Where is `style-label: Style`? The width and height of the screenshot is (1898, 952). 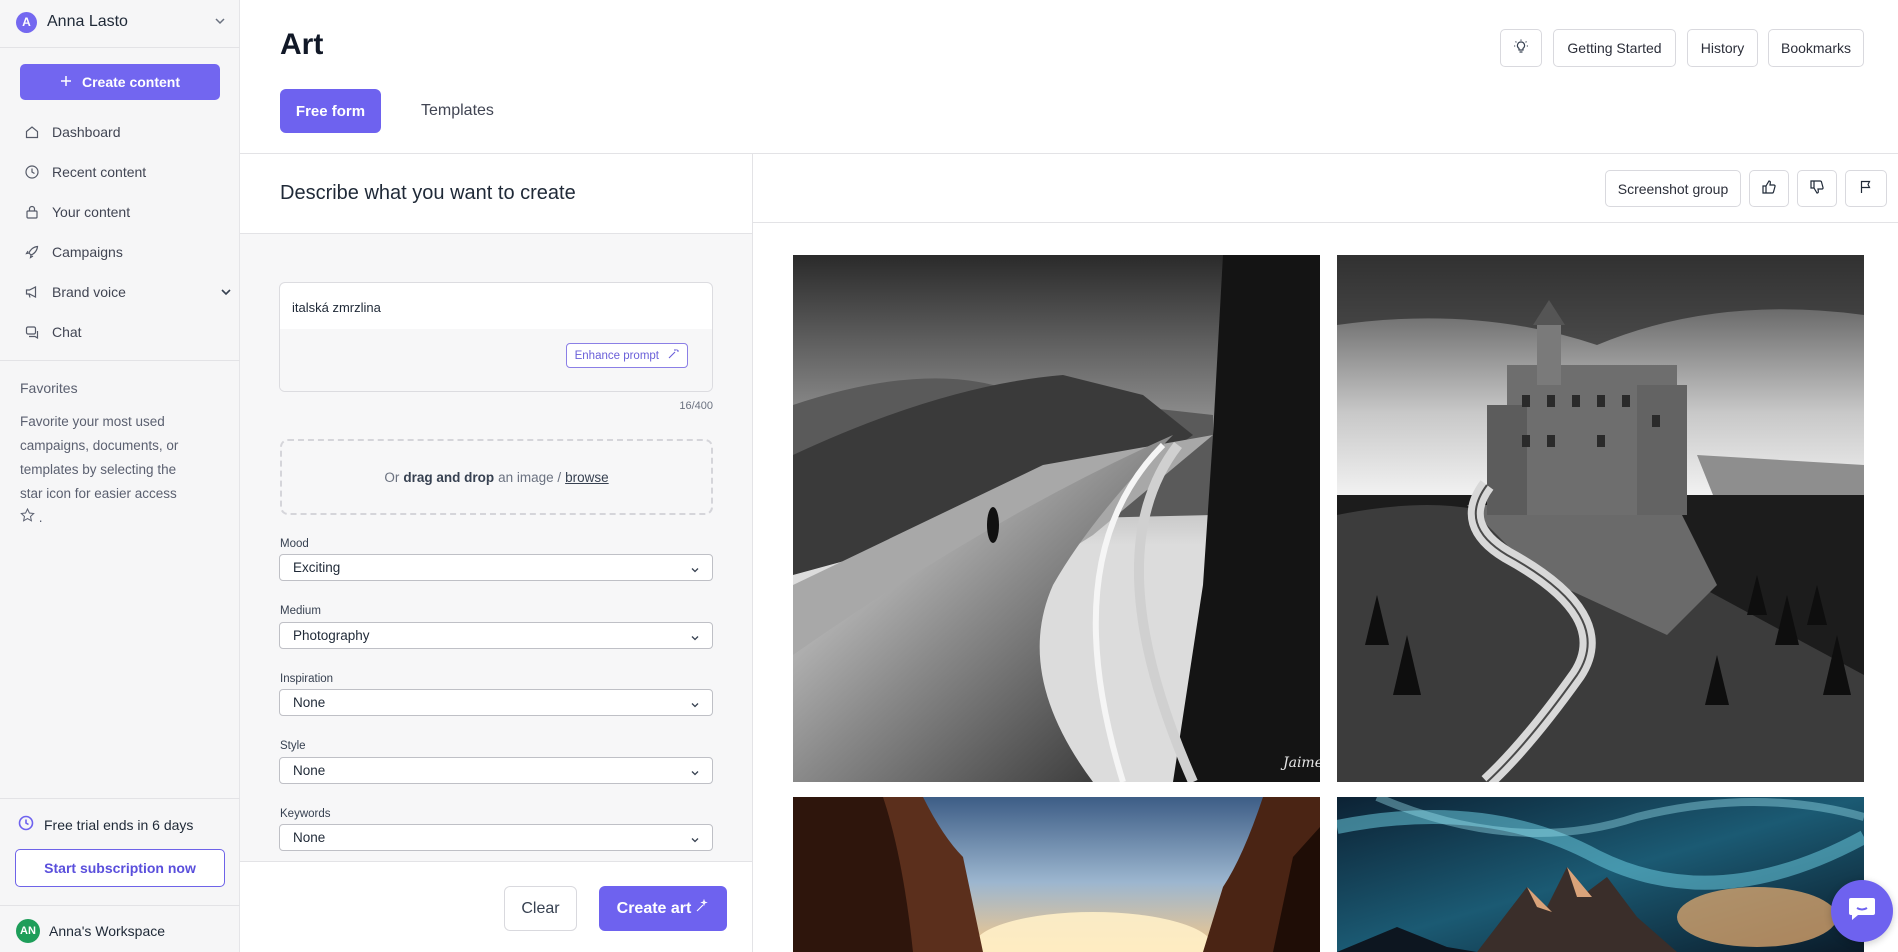
style-label: Style is located at coordinates (293, 746).